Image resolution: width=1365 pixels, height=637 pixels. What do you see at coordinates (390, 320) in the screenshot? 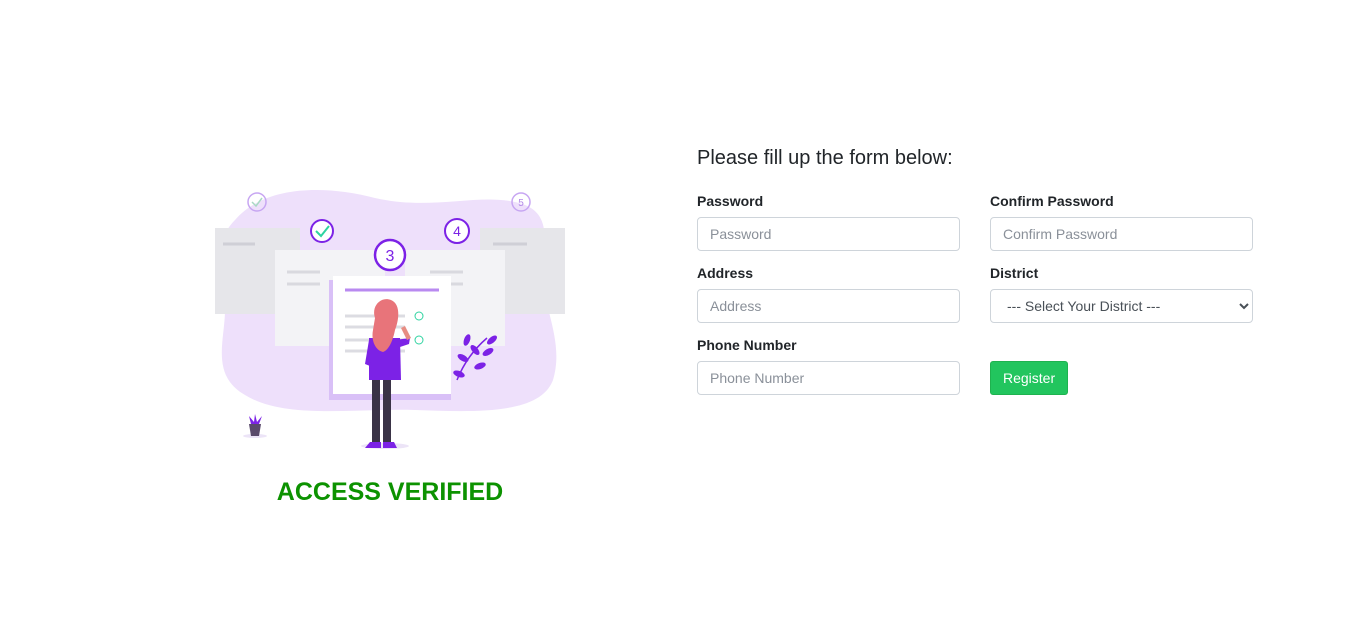
I see `checklist-illustration: 3 4 5` at bounding box center [390, 320].